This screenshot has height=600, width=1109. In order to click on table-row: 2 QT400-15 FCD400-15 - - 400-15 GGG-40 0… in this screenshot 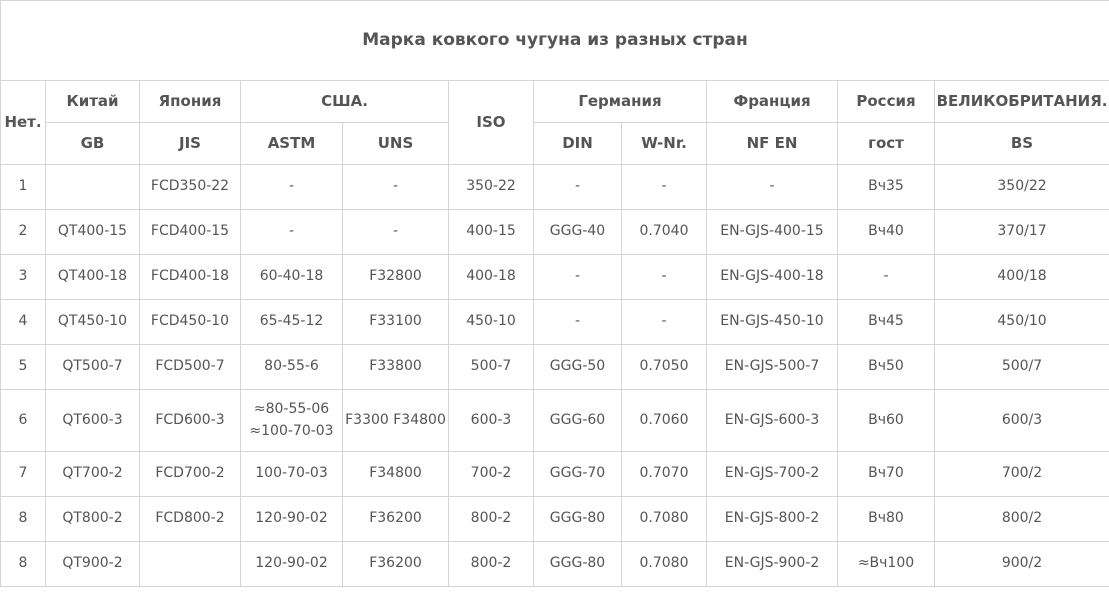, I will do `click(554, 232)`.